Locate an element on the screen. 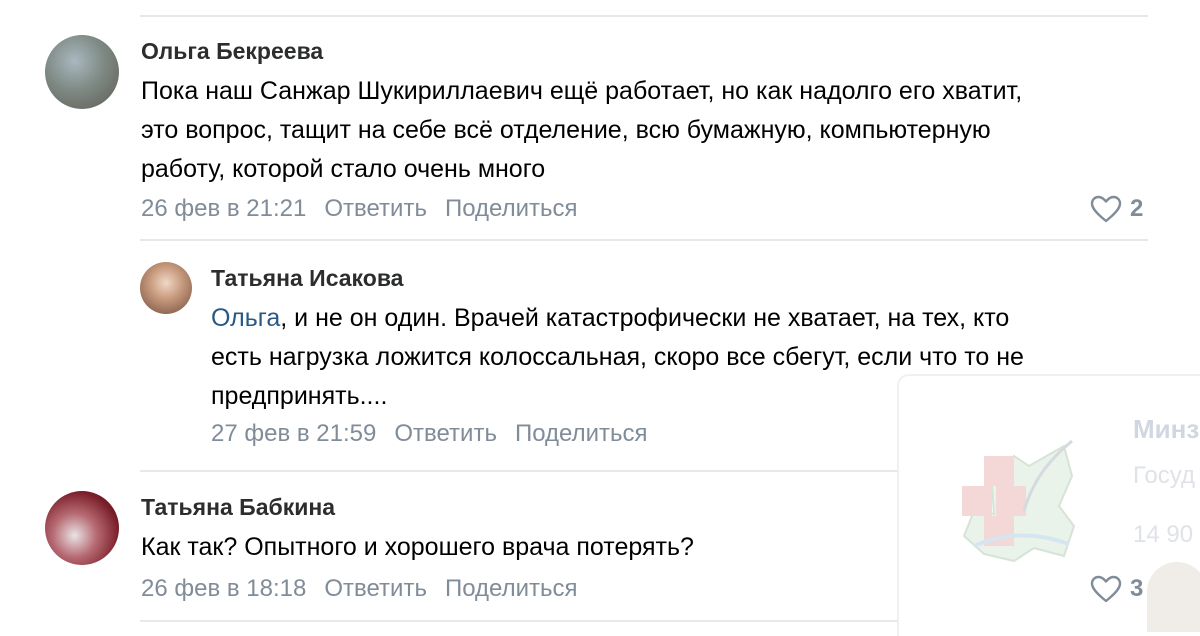 Image resolution: width=1200 pixels, height=636 pixels. like-count: 3 is located at coordinates (1137, 588).